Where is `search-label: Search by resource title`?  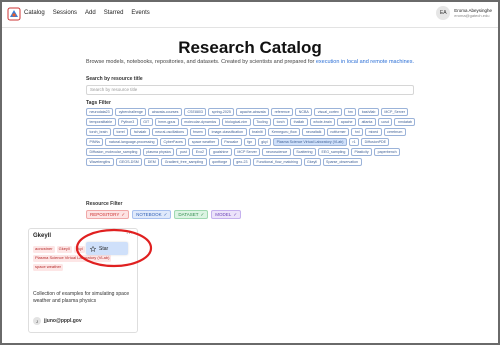 search-label: Search by resource title is located at coordinates (114, 79).